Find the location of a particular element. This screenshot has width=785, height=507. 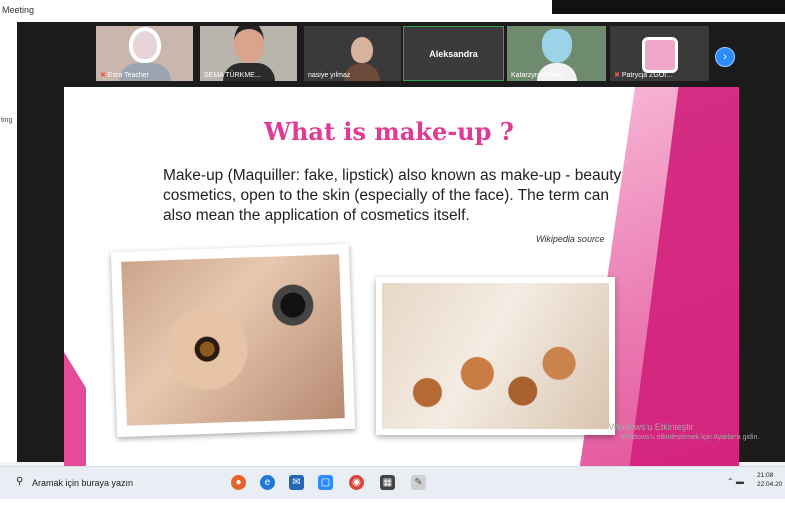

activation-watermark-title: Windows'u Etkinleştir is located at coordinates (651, 427).